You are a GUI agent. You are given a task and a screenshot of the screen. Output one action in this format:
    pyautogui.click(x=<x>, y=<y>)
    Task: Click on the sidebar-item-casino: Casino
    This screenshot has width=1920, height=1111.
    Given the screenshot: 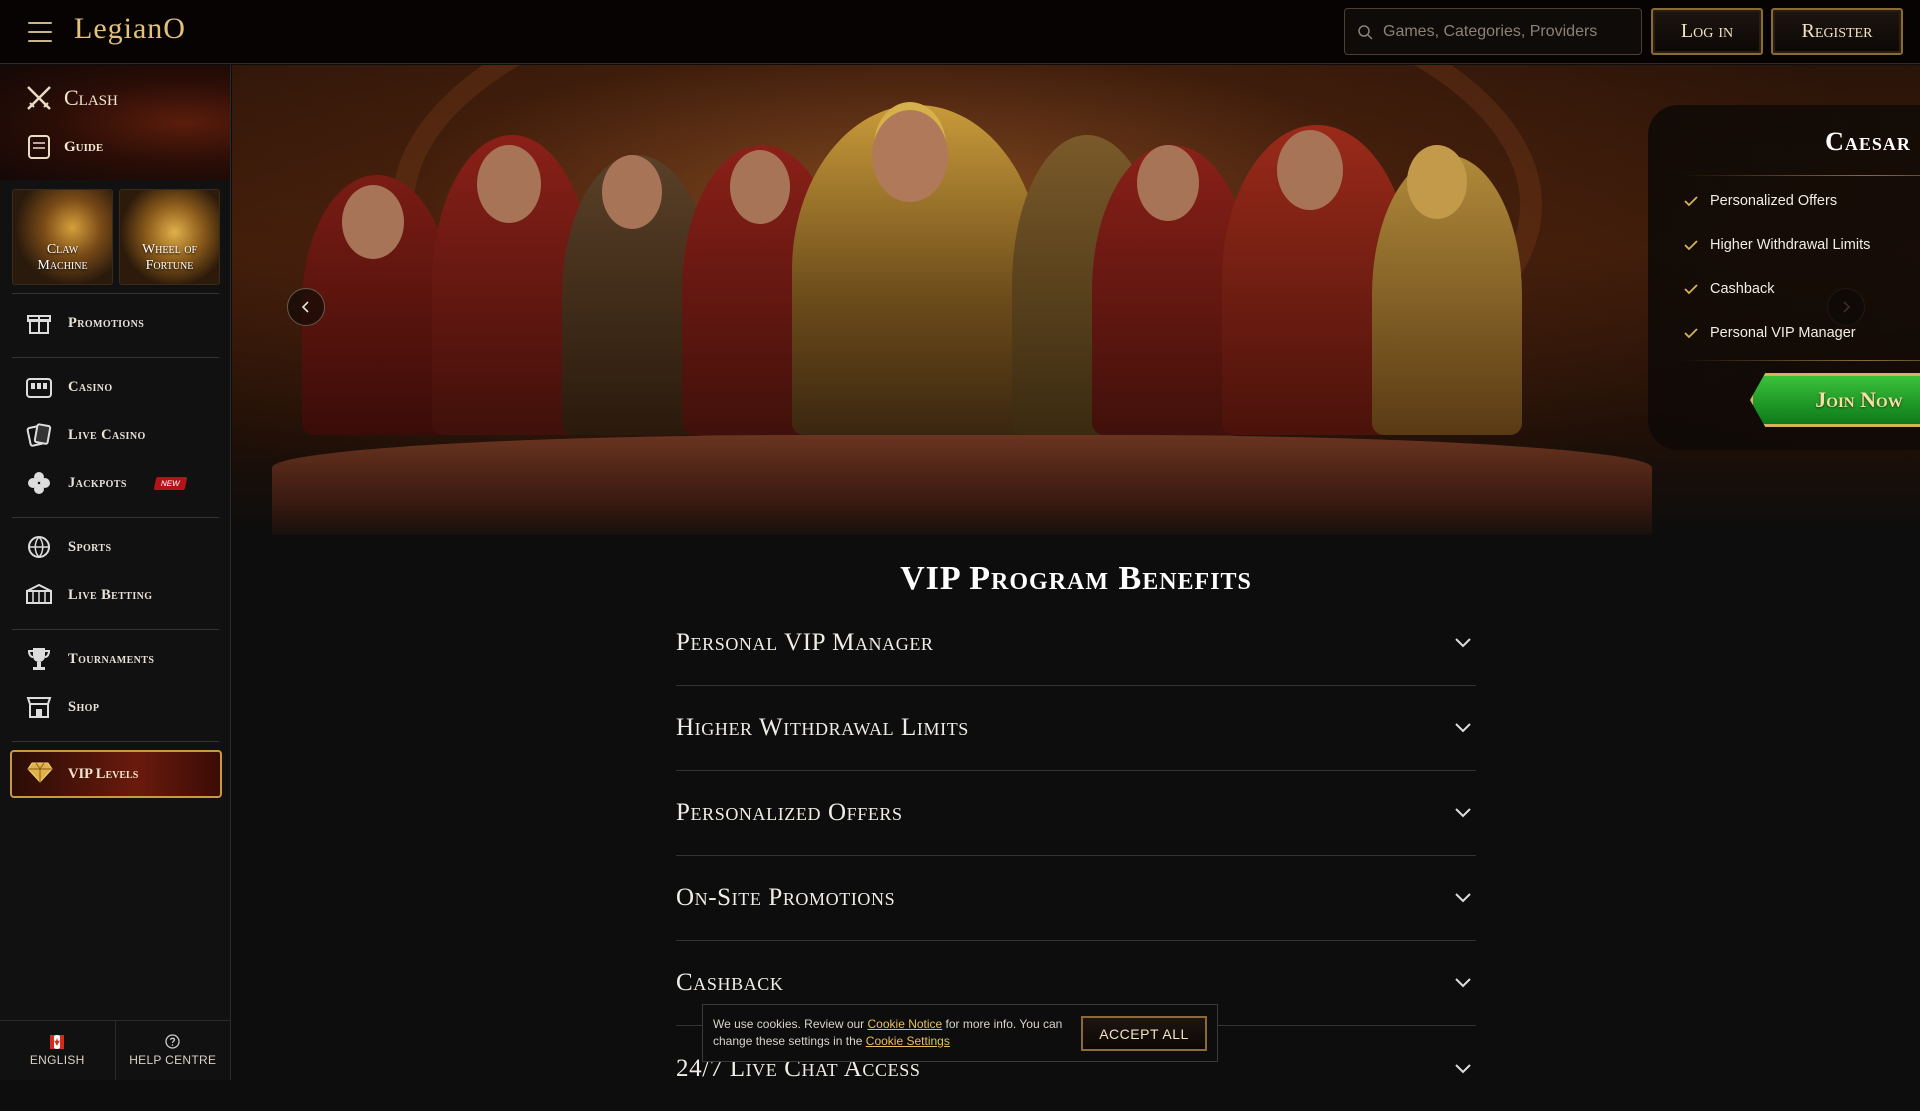 What is the action you would take?
    pyautogui.click(x=119, y=387)
    